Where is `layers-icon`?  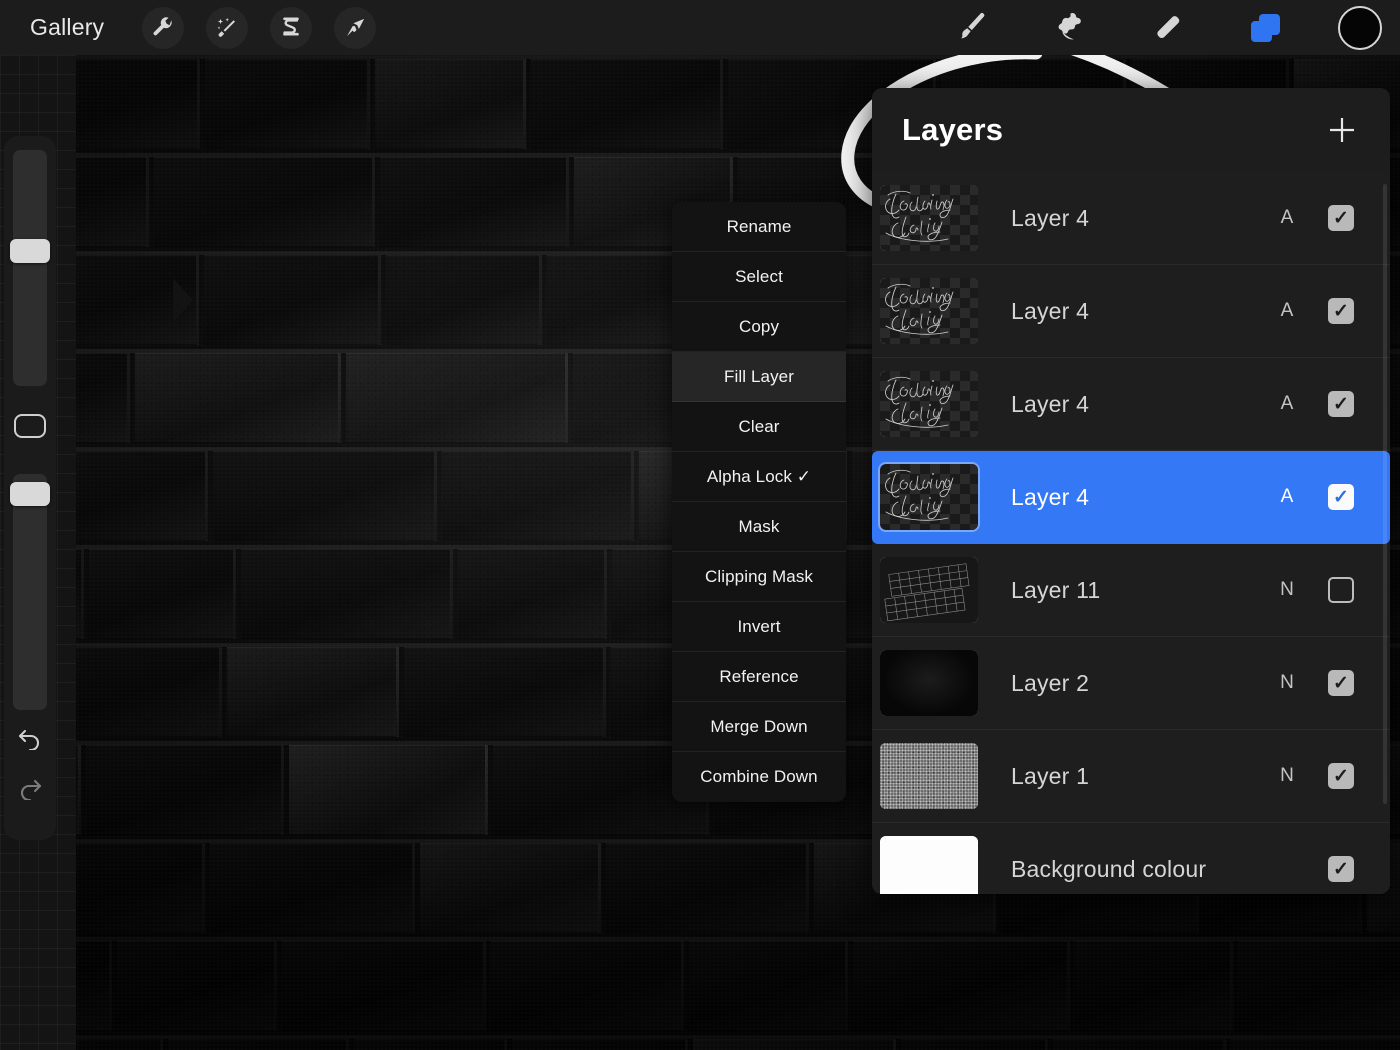
layers-icon is located at coordinates (1266, 28).